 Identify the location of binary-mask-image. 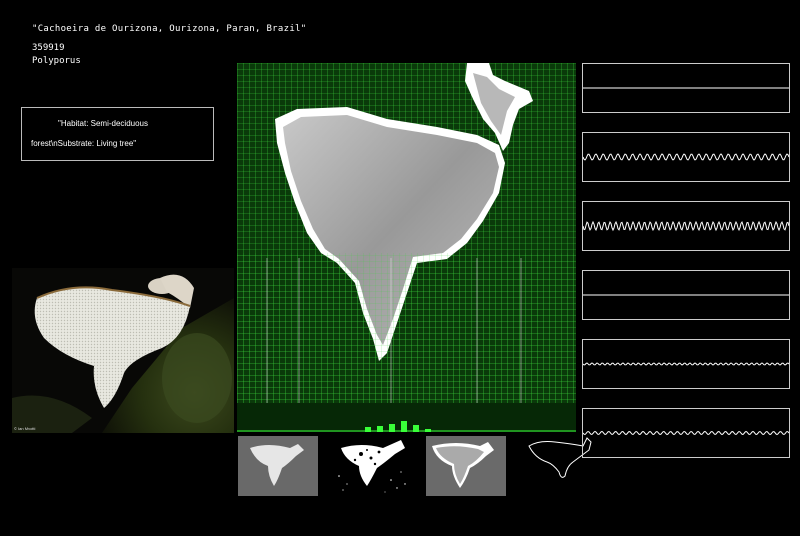
(371, 466).